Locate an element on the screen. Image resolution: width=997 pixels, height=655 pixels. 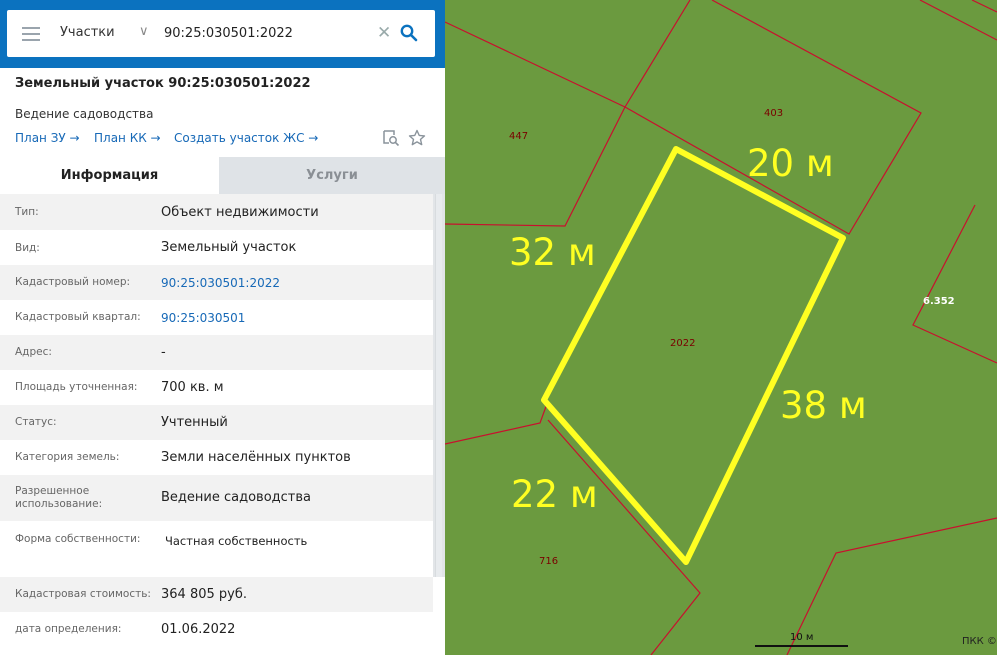
zoom-to-icon is located at coordinates (391, 138).